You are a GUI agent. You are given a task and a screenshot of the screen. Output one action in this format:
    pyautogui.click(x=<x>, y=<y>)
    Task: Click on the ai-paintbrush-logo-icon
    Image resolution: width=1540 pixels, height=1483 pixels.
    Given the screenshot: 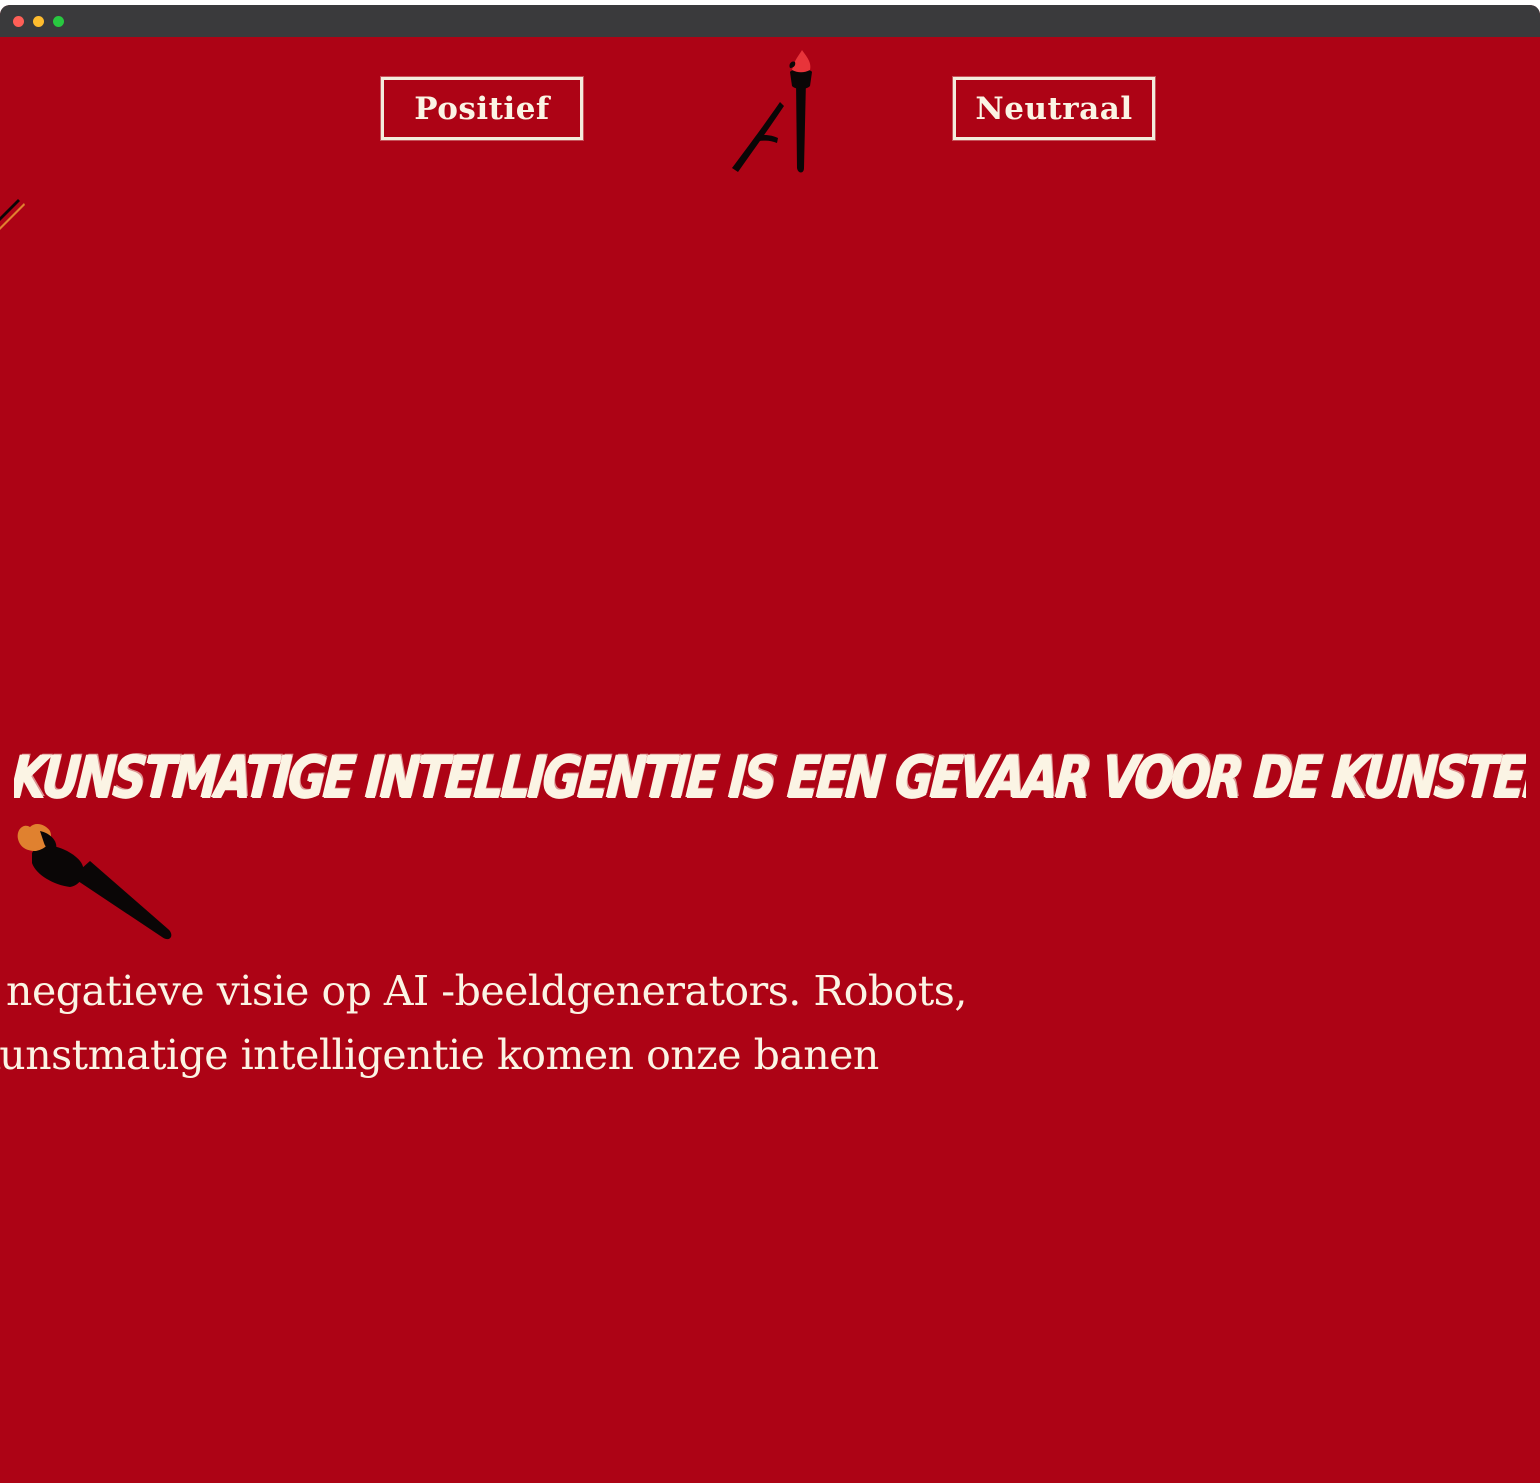 What is the action you would take?
    pyautogui.click(x=772, y=114)
    